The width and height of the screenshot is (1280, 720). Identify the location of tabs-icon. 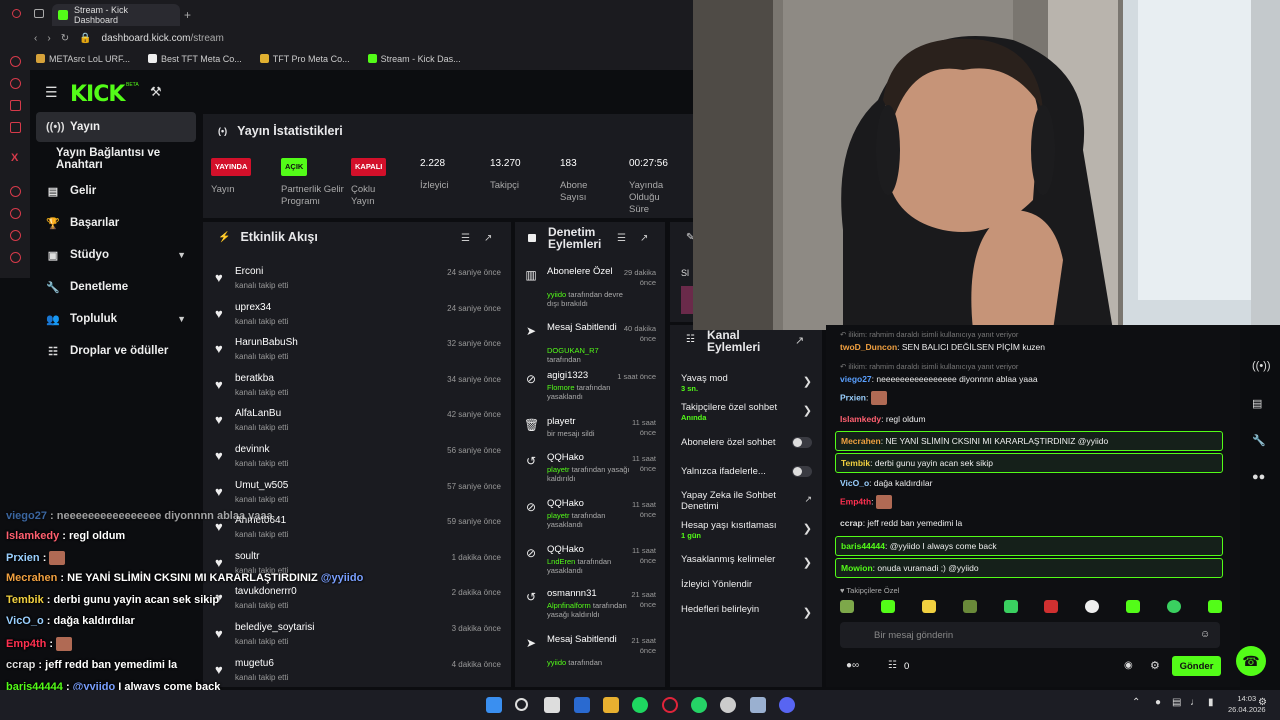
(39, 13).